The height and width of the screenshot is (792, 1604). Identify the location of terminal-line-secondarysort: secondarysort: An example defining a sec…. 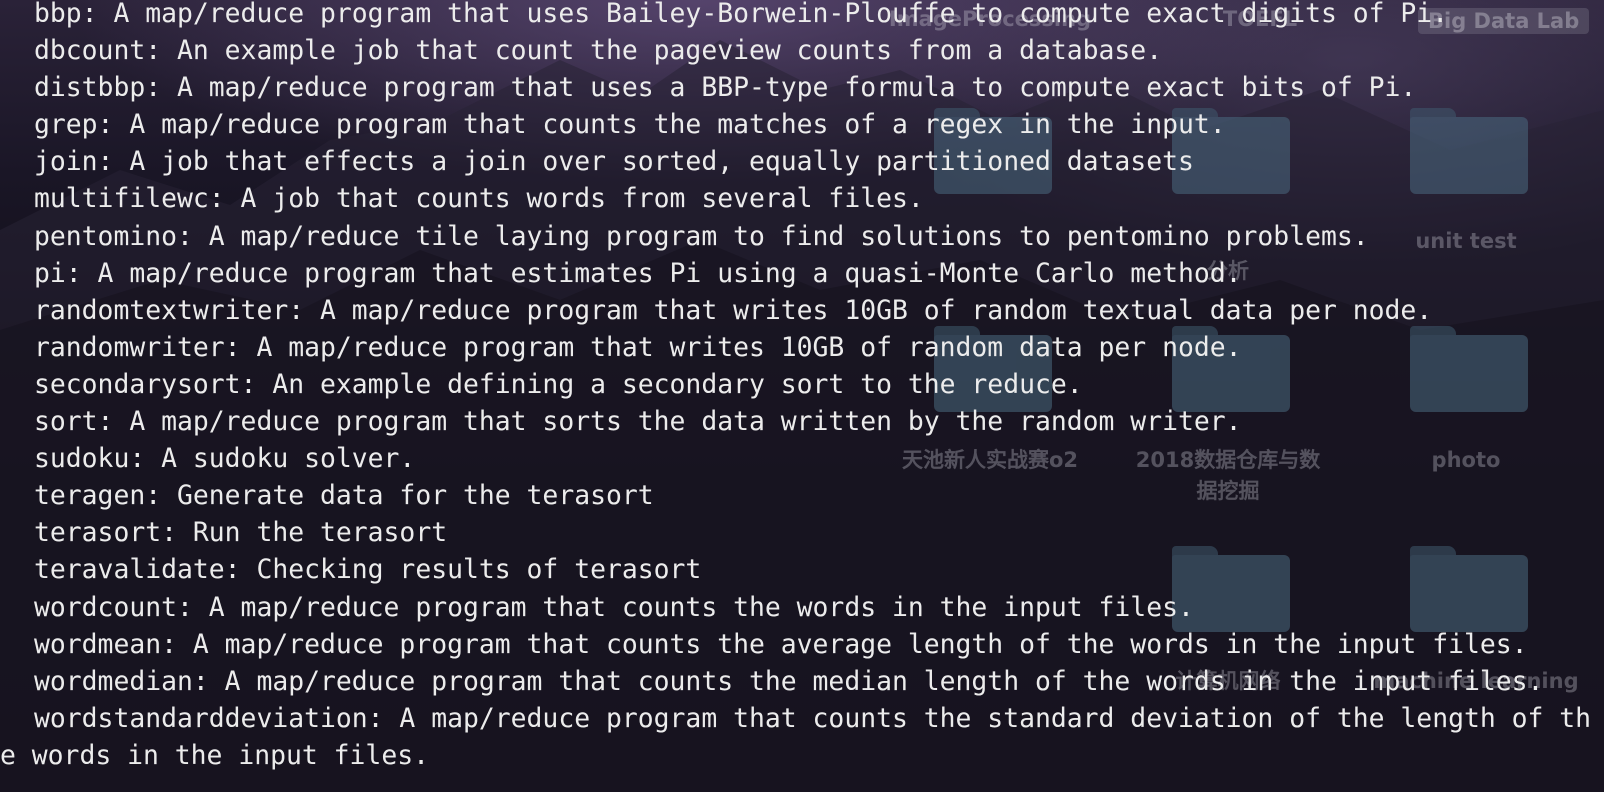
(558, 384).